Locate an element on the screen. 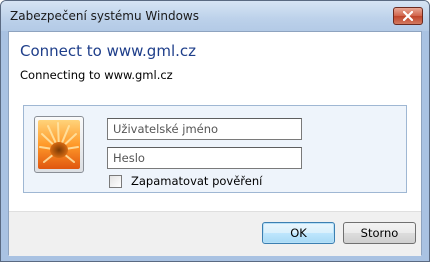  password-field is located at coordinates (204, 158).